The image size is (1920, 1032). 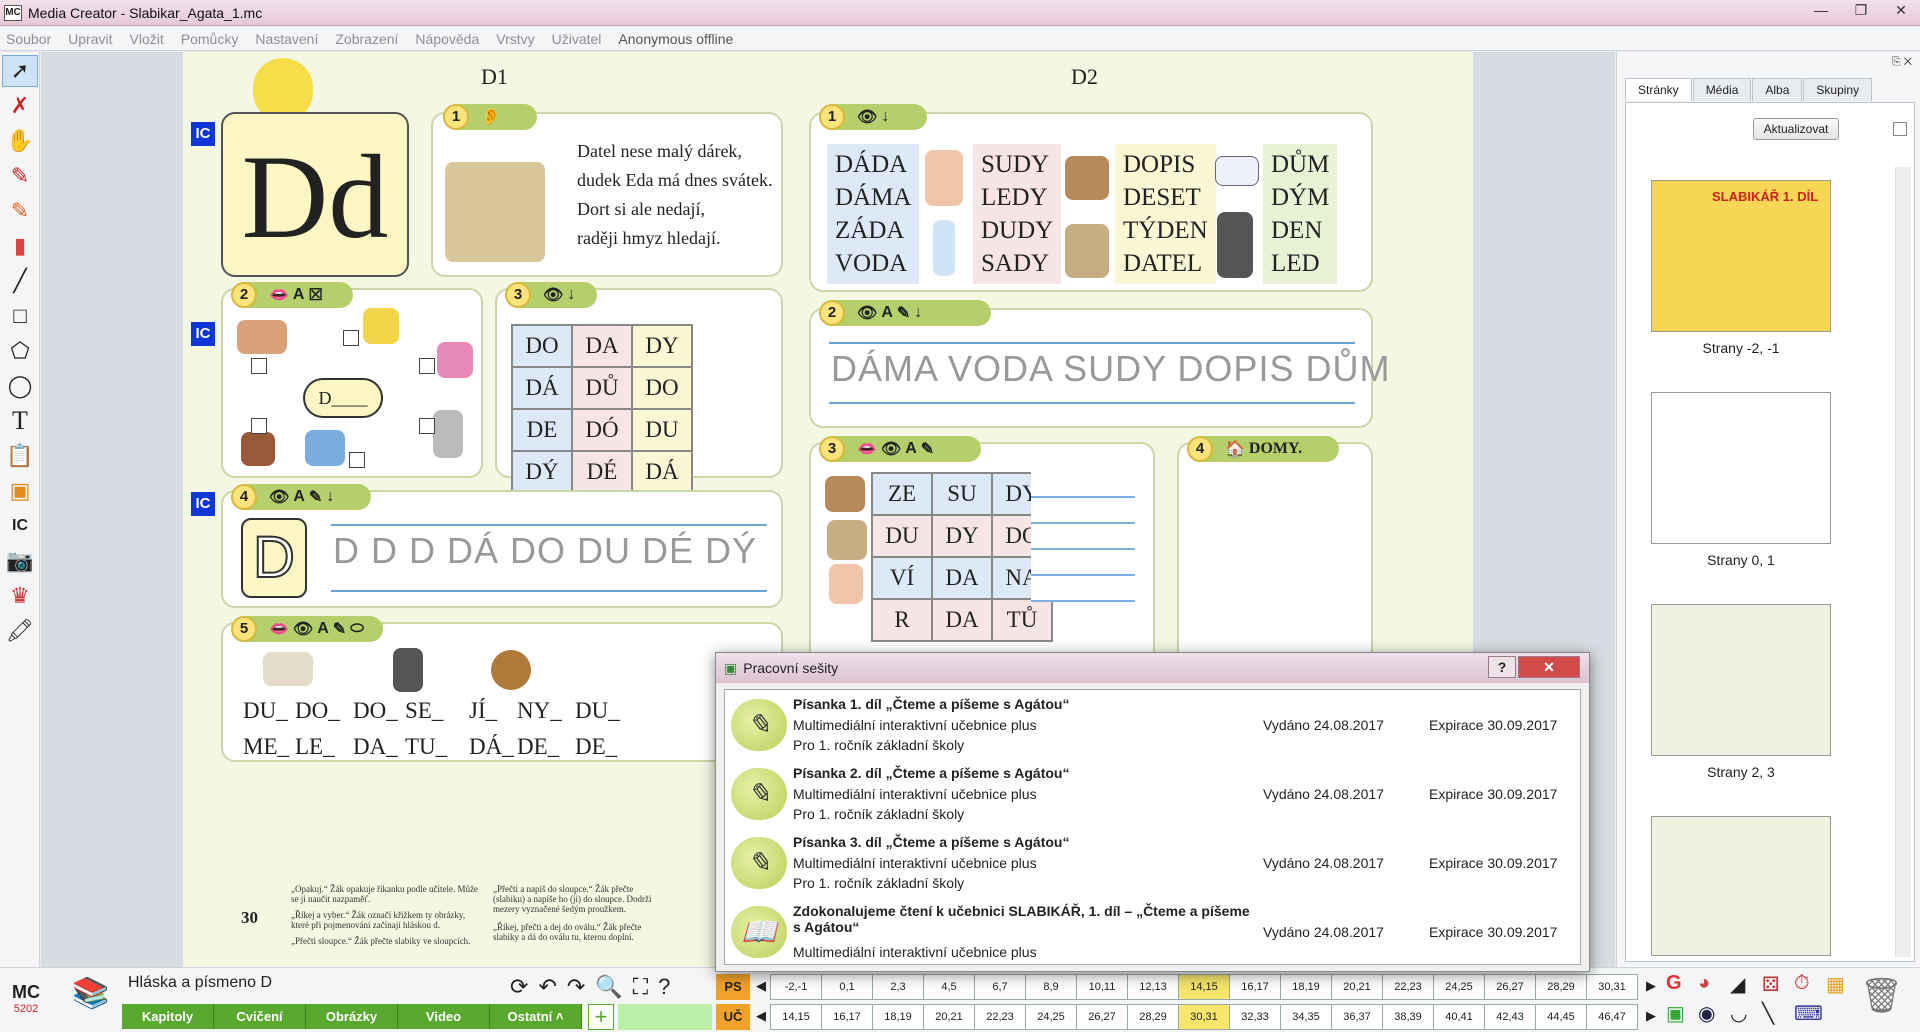 What do you see at coordinates (20, 491) in the screenshot?
I see `image-tool-icon: ▣` at bounding box center [20, 491].